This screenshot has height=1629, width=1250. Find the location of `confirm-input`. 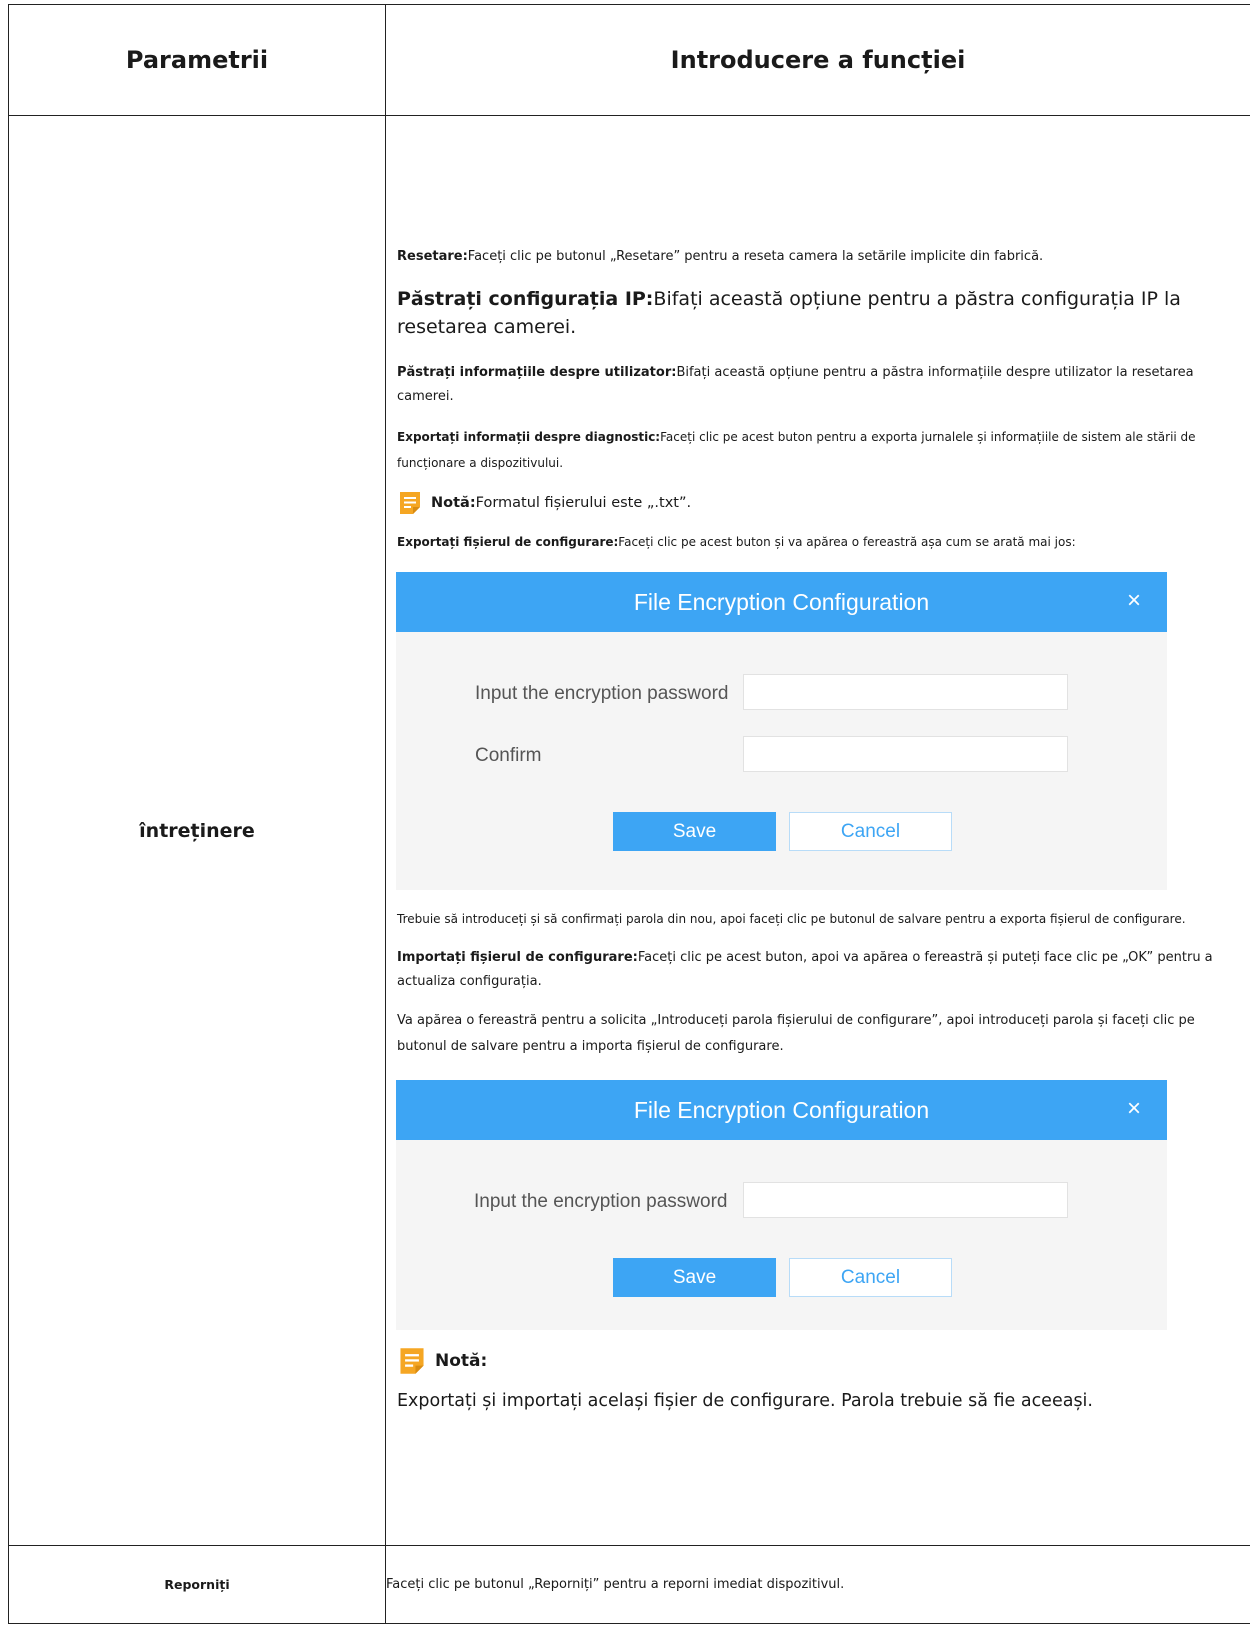

confirm-input is located at coordinates (905, 754).